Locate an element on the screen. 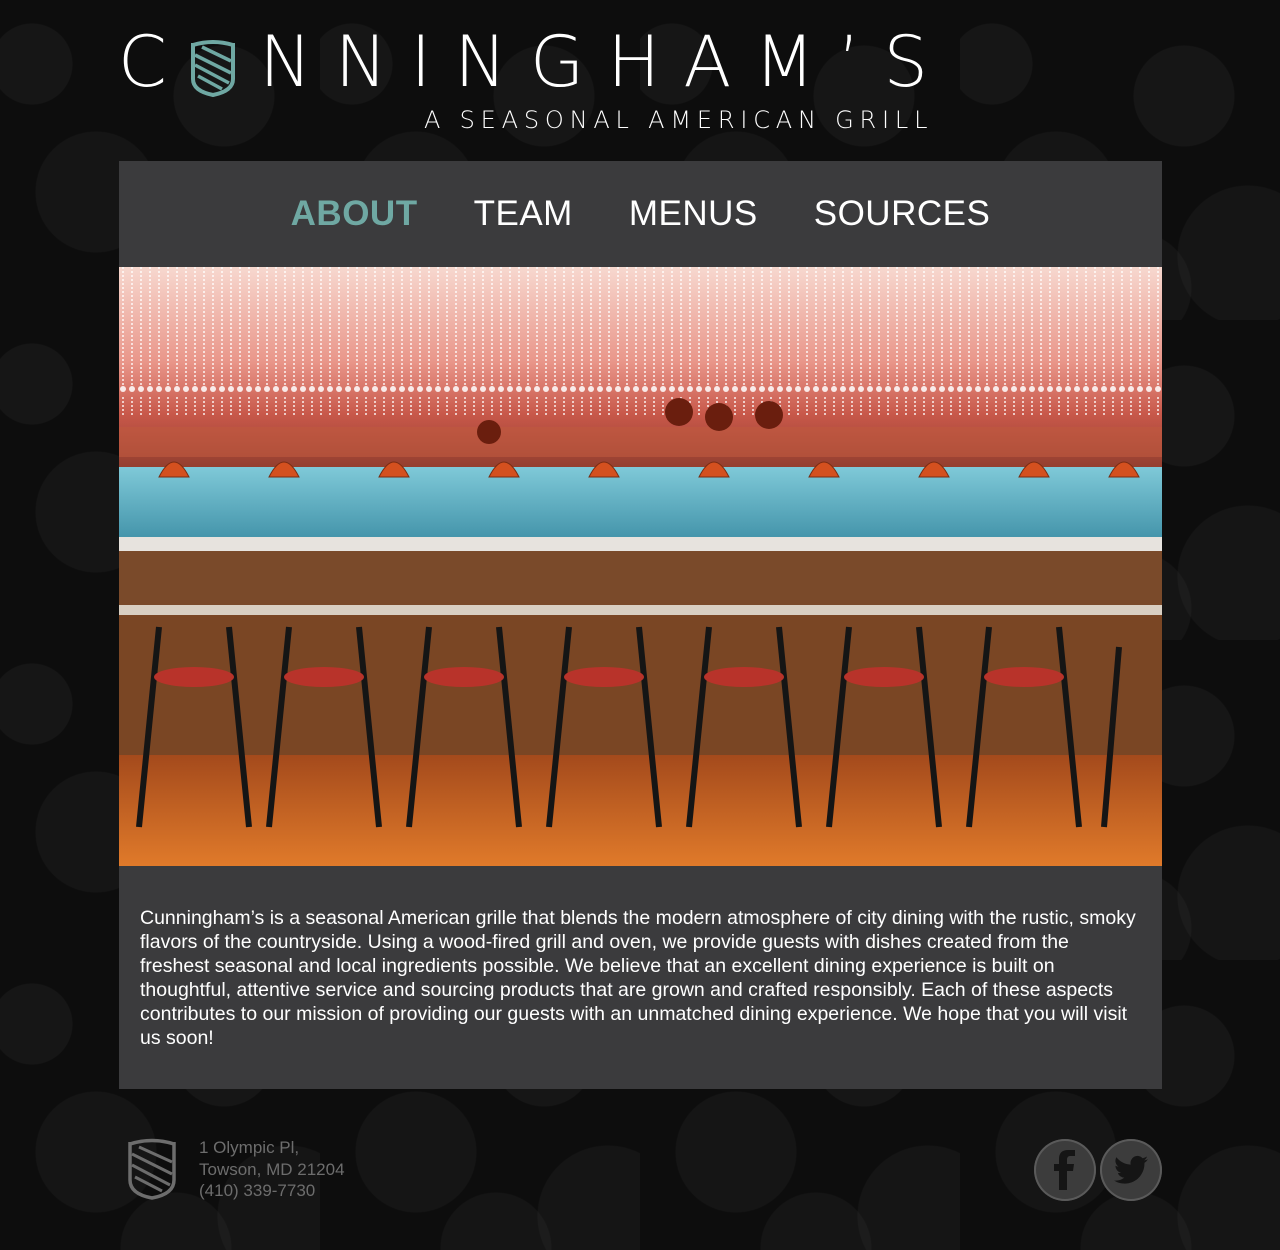 The height and width of the screenshot is (1250, 1280). address-line: 1 Olympic Pl, is located at coordinates (249, 1147).